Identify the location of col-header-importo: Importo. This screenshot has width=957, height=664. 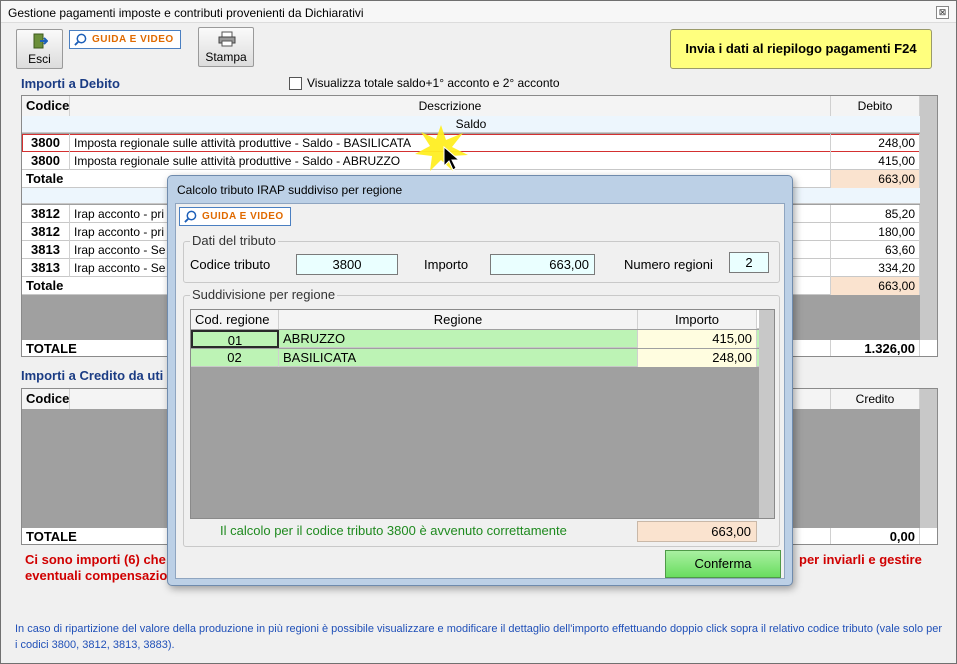
(697, 319).